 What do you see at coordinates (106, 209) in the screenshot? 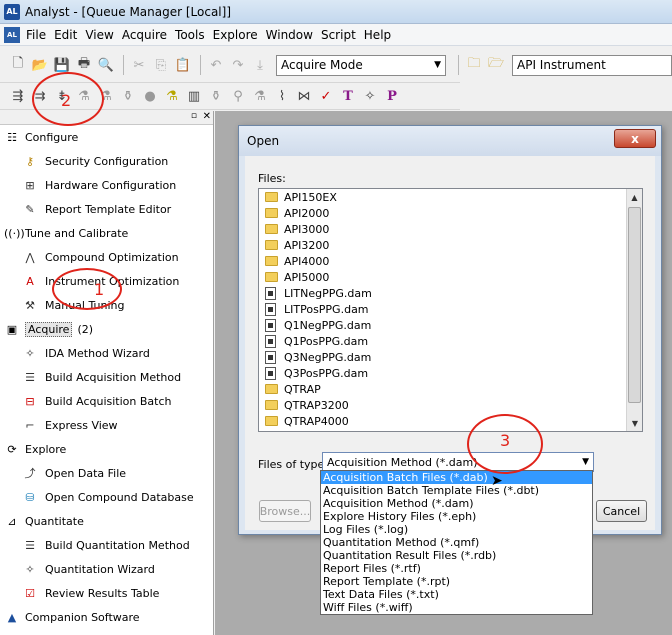
I see `nav-item-report-template-editor: ✎ Report Template Editor` at bounding box center [106, 209].